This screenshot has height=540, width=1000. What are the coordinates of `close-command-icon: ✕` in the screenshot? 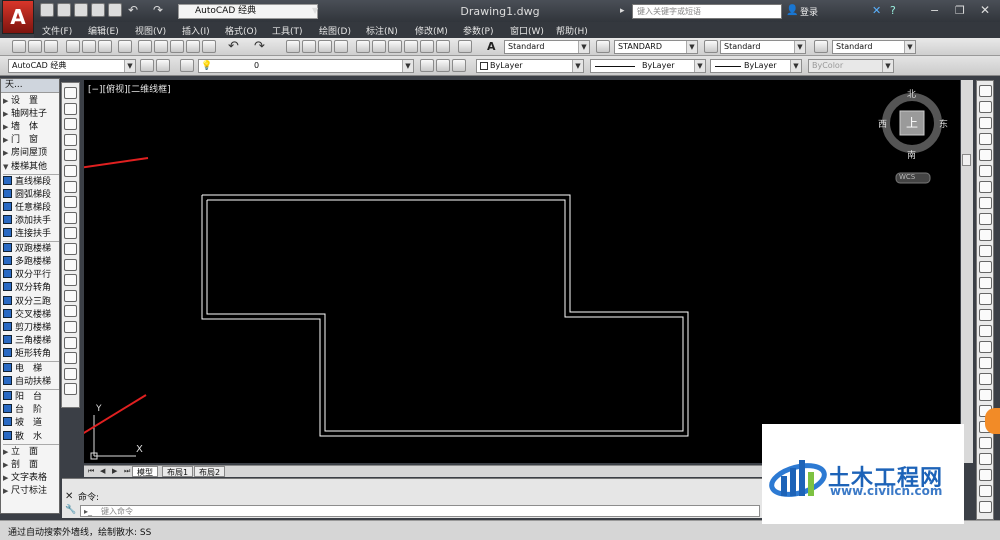 It's located at (69, 496).